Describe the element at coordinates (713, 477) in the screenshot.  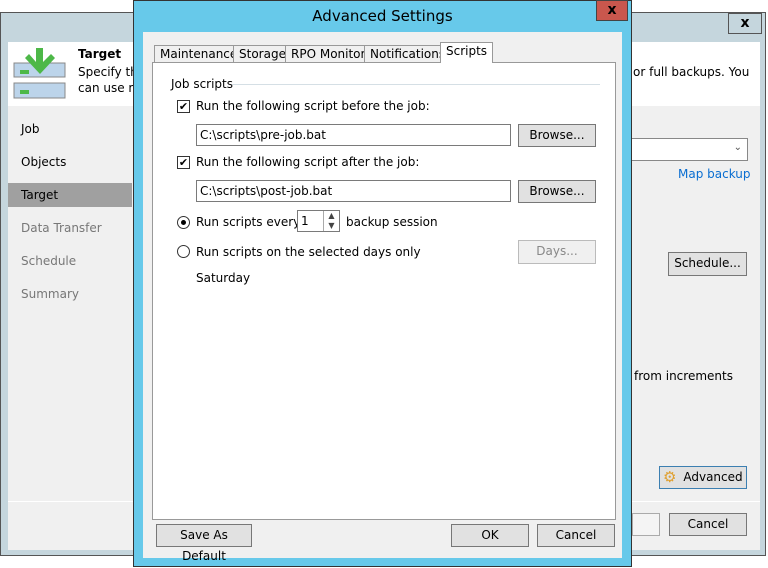
I see `advanced-label: Advanced` at that location.